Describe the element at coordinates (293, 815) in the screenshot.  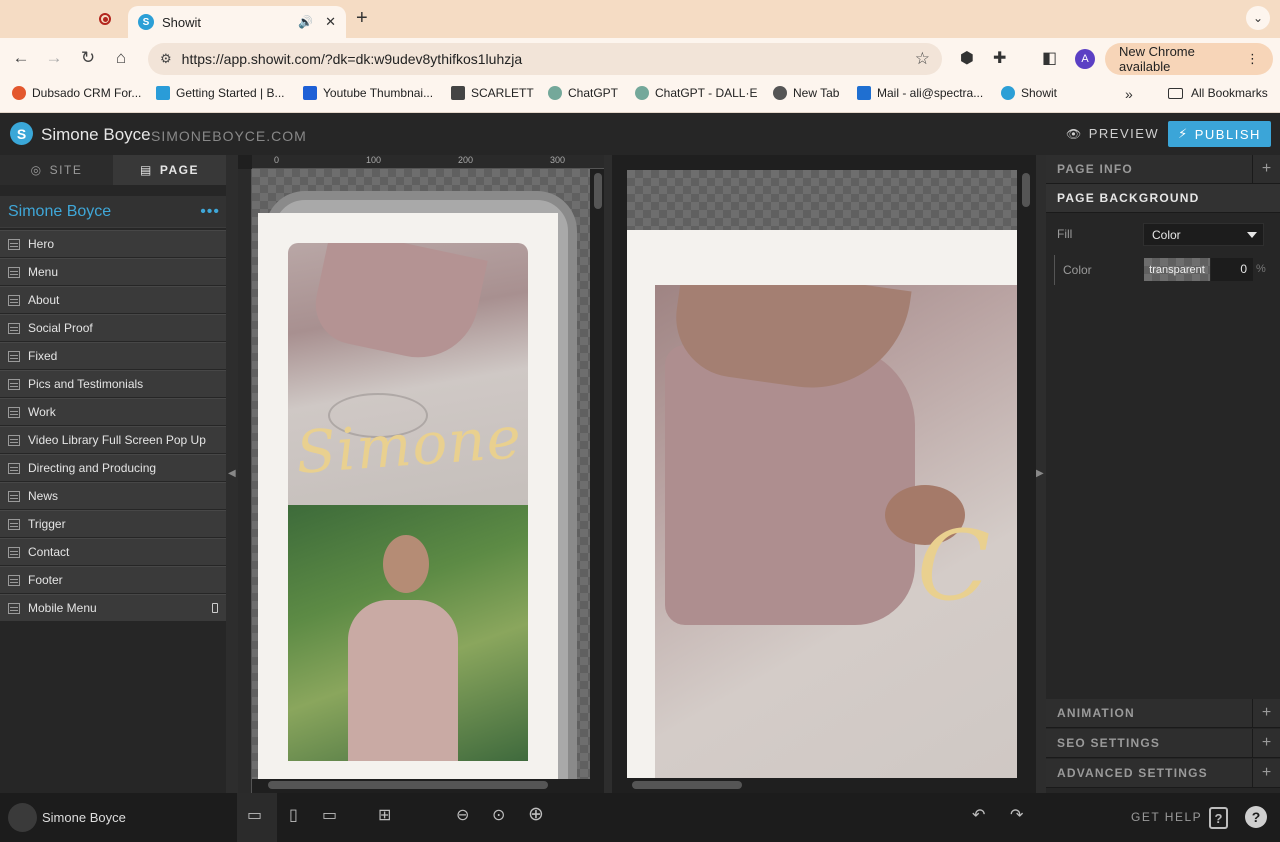
I see `mobile-view-icon: ▯` at that location.